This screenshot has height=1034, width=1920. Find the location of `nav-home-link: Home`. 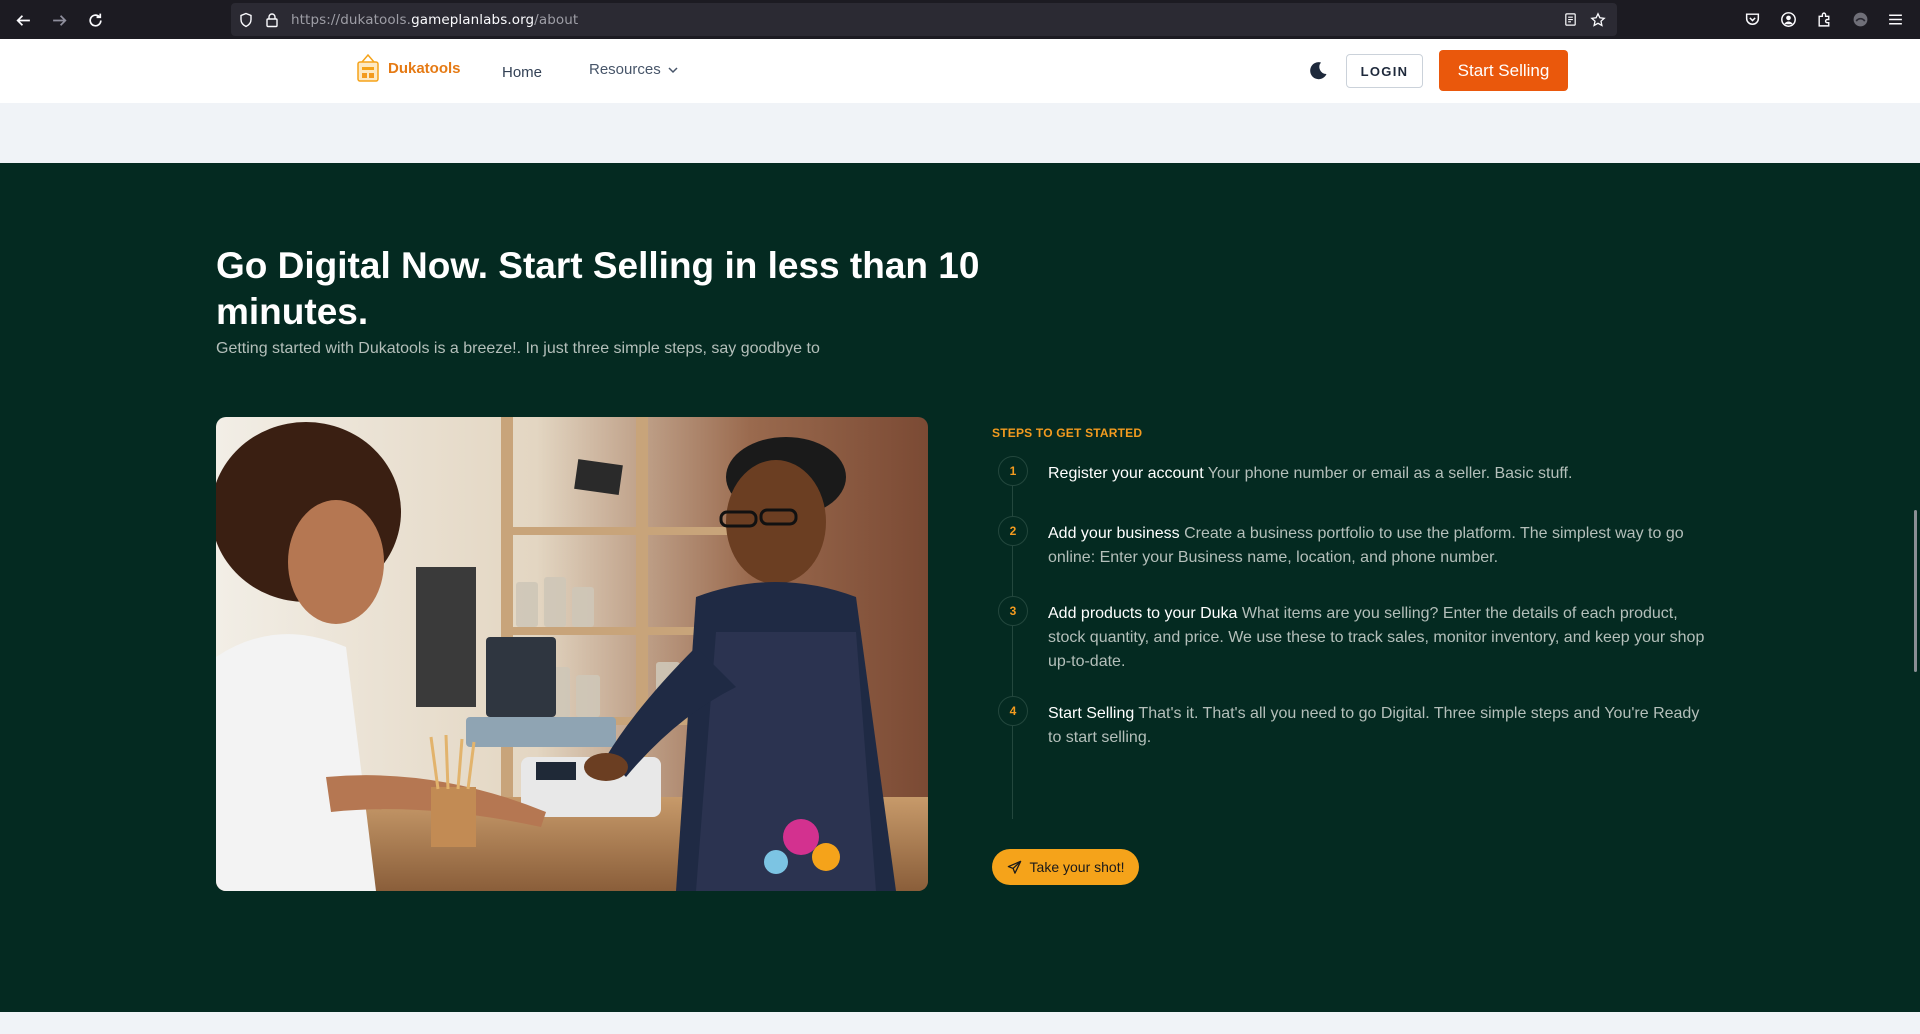

nav-home-link: Home is located at coordinates (522, 72).